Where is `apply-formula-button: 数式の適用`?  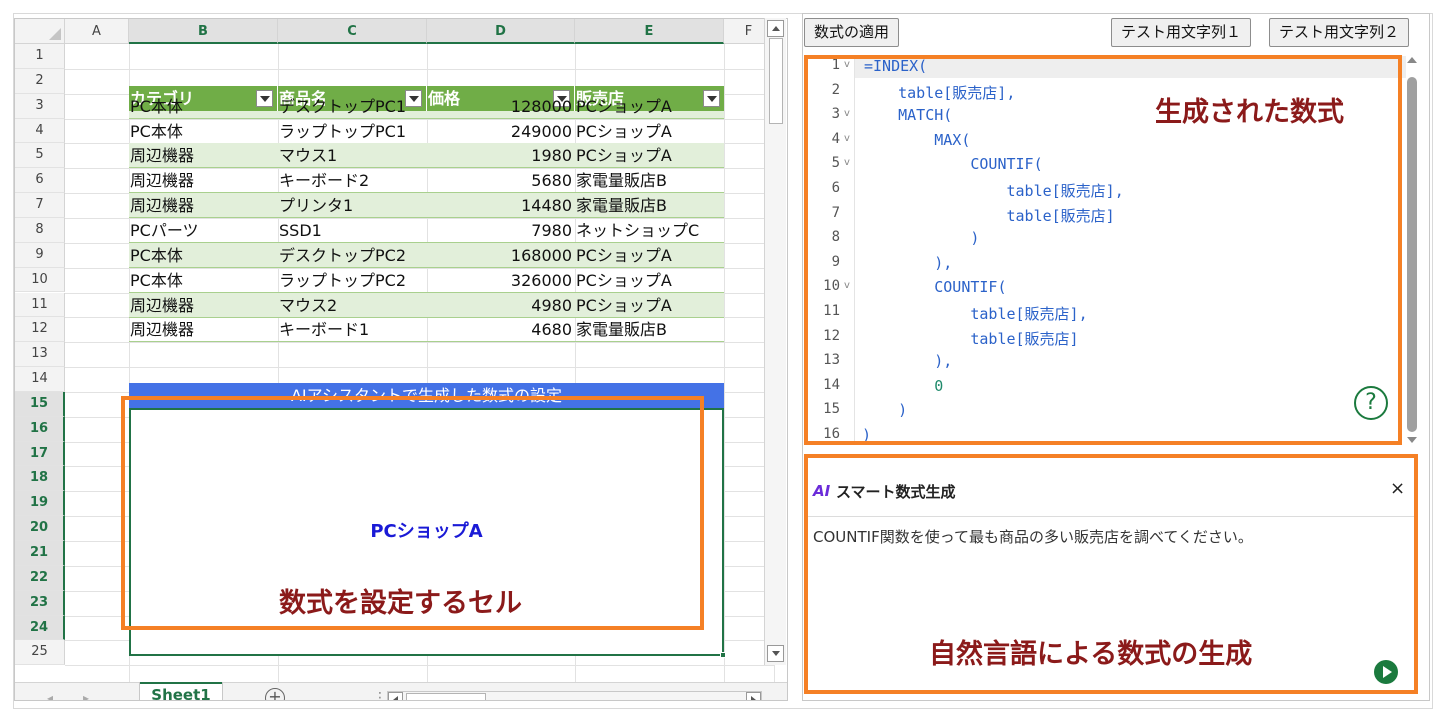
apply-formula-button: 数式の適用 is located at coordinates (852, 32).